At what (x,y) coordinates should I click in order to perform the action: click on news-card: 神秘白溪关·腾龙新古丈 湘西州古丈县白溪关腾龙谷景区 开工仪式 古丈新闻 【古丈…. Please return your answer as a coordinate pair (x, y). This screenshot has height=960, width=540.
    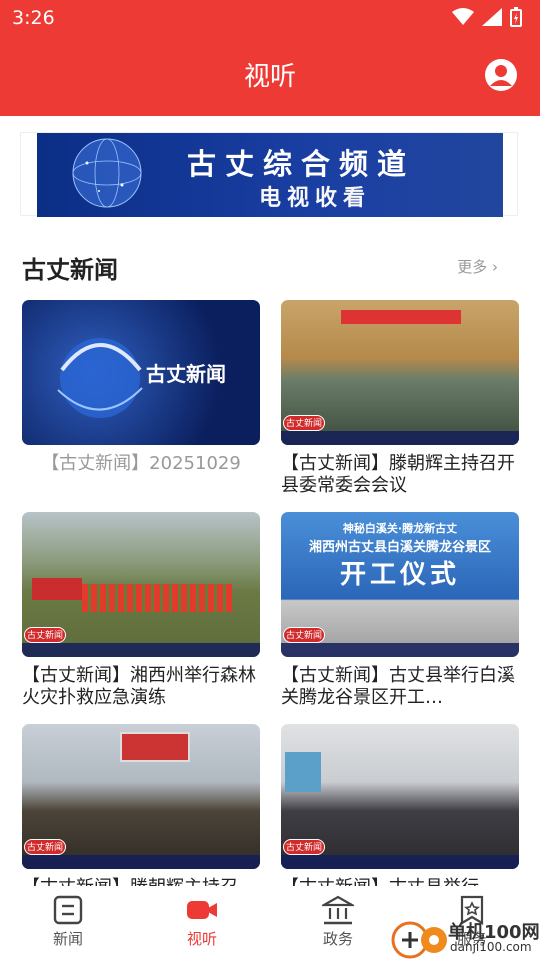
    Looking at the image, I should click on (400, 610).